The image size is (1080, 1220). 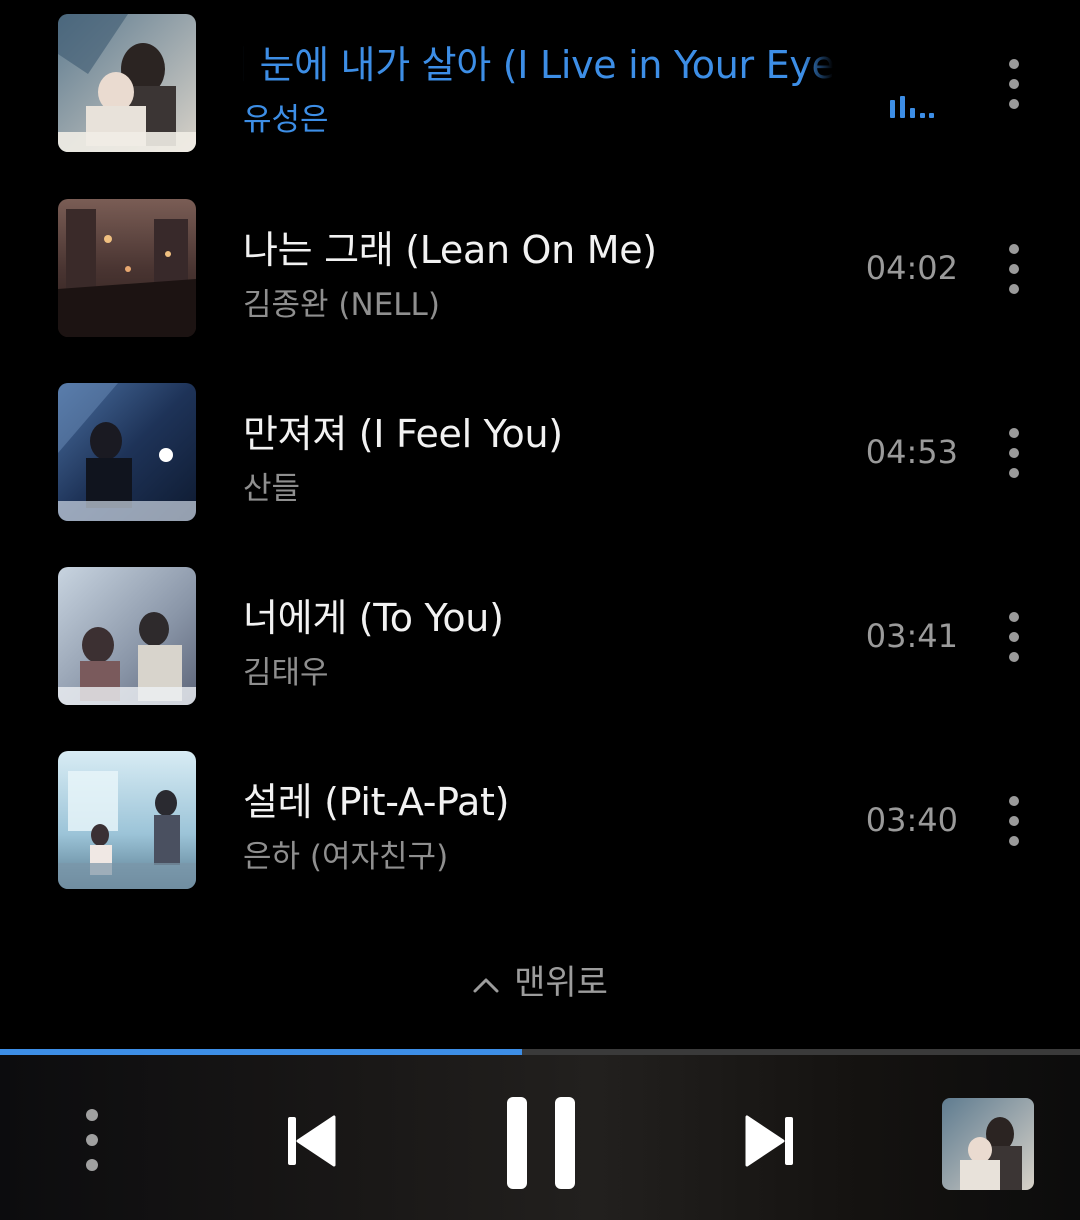 What do you see at coordinates (286, 120) in the screenshot?
I see `track-artist: 유성은` at bounding box center [286, 120].